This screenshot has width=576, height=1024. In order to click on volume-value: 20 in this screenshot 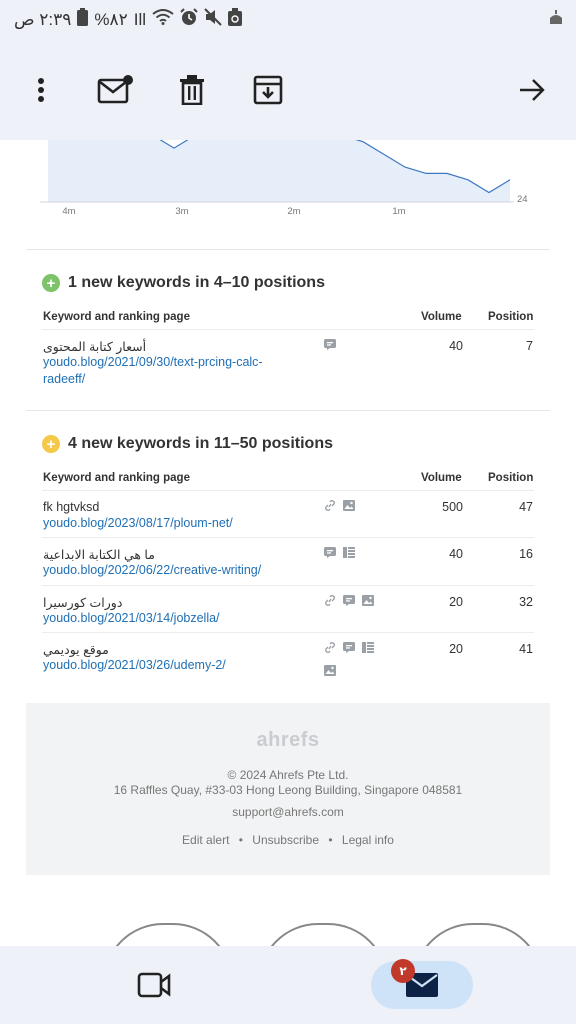, I will do `click(456, 602)`.